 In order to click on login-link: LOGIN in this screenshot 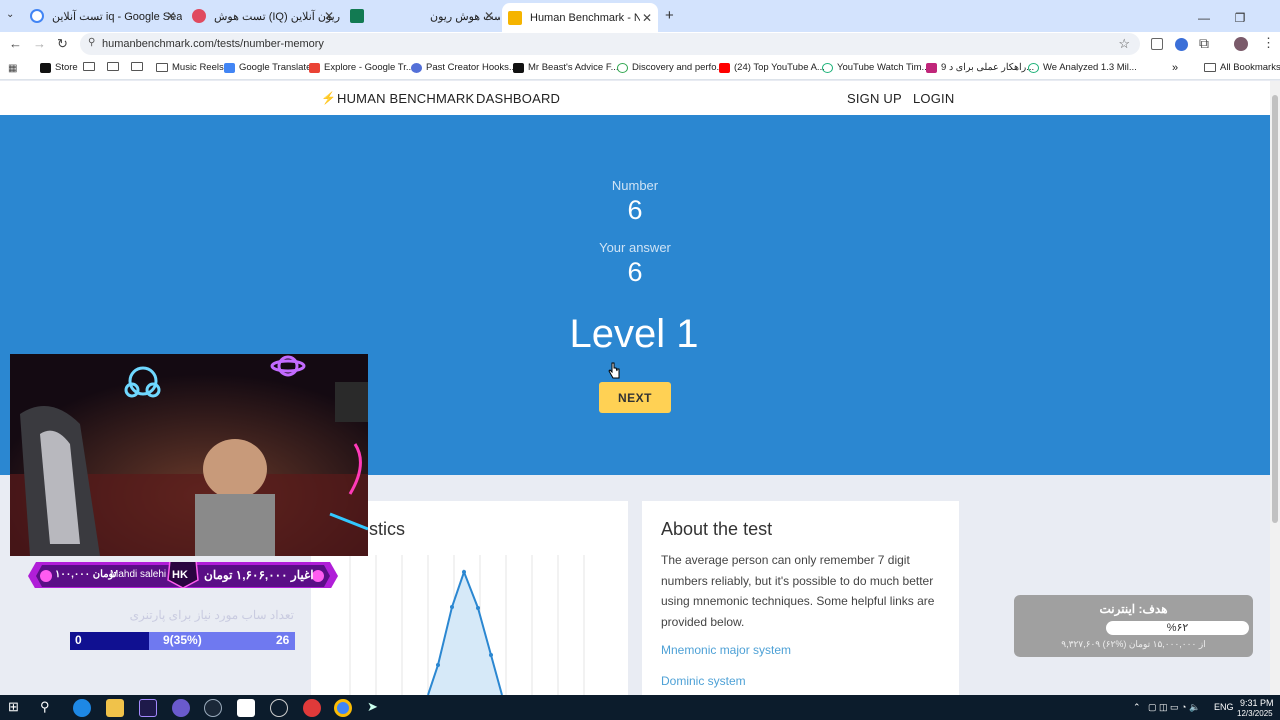, I will do `click(933, 98)`.